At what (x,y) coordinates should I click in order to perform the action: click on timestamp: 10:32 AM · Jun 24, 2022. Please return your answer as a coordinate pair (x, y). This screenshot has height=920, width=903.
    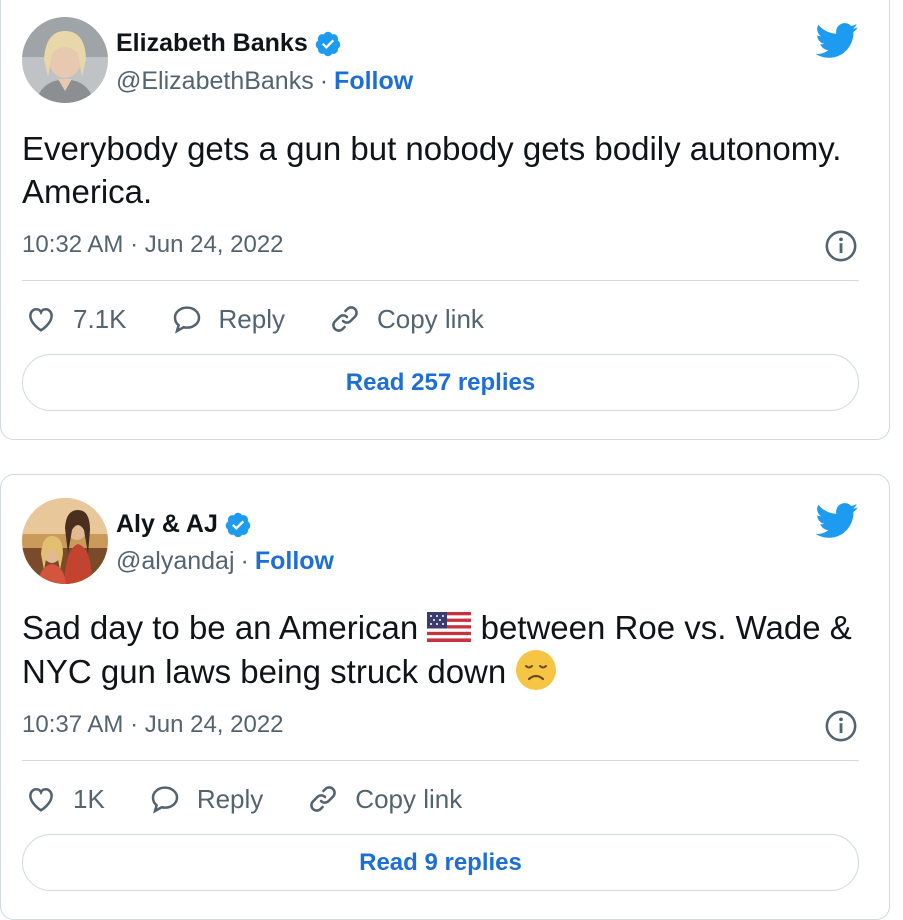
    Looking at the image, I should click on (153, 245).